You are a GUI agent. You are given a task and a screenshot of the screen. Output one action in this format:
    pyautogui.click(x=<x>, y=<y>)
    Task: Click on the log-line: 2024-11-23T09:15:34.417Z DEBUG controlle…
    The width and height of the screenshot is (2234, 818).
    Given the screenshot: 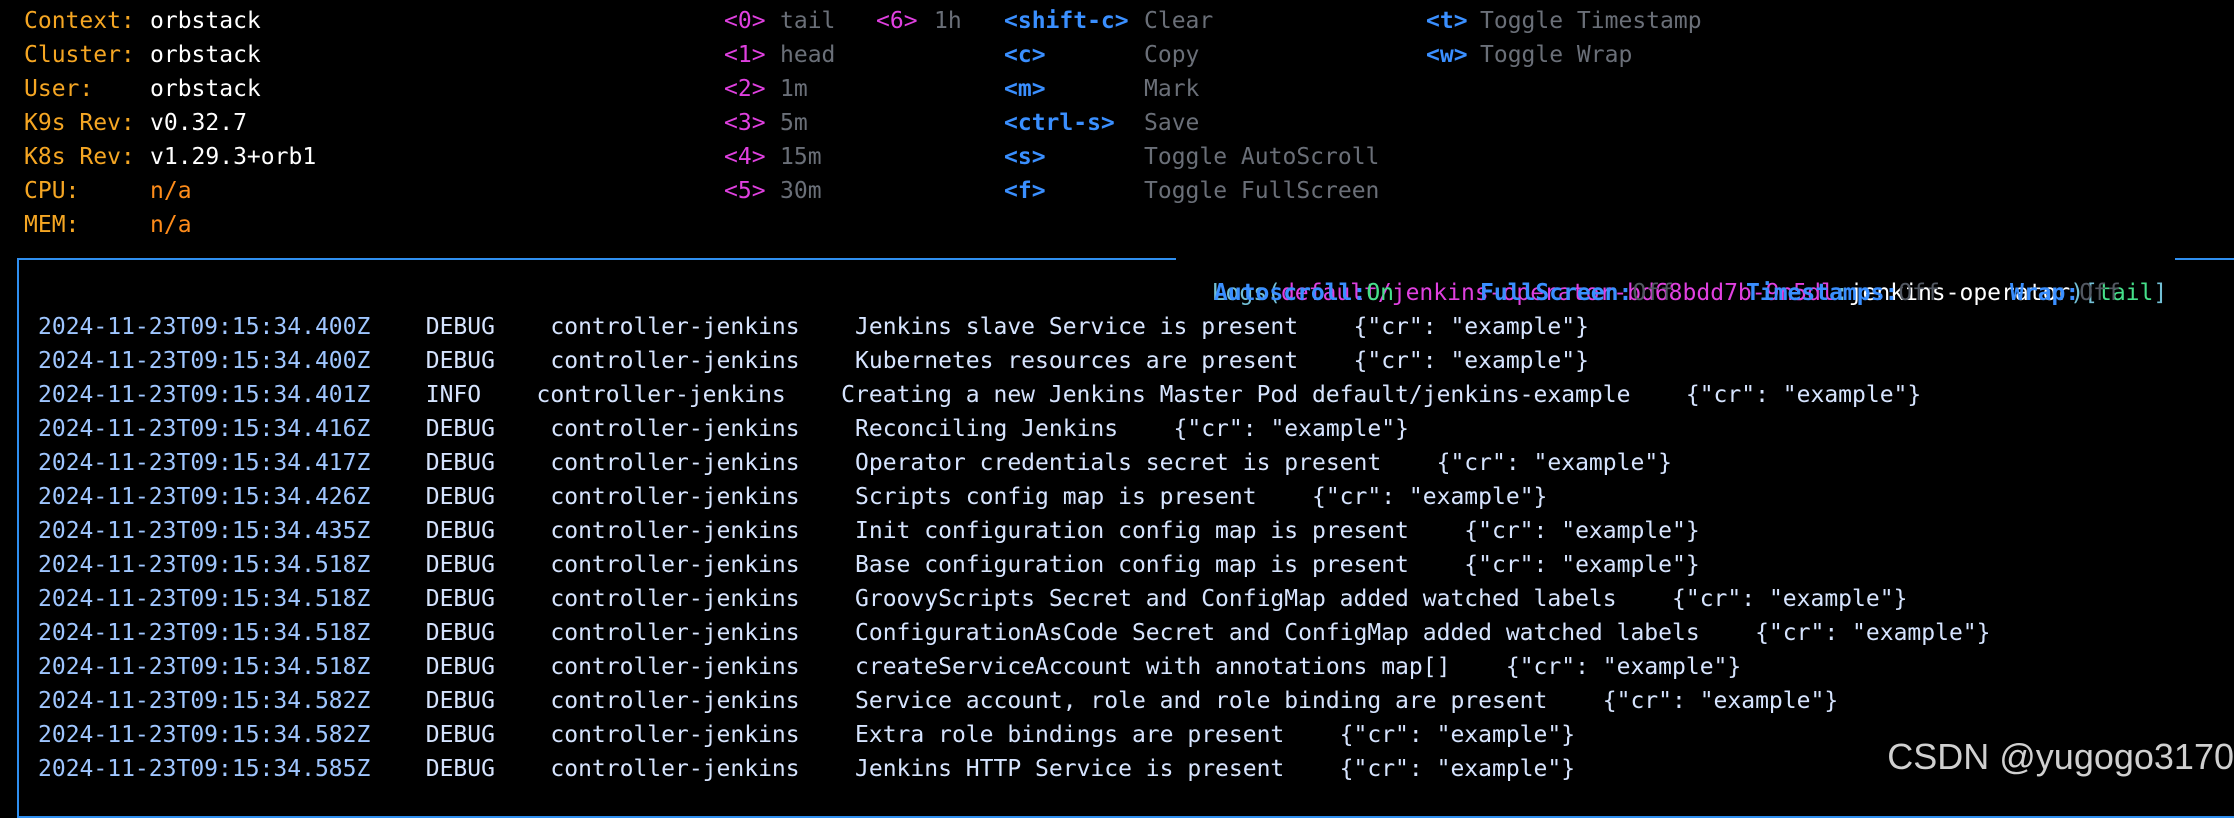 What is the action you would take?
    pyautogui.click(x=855, y=463)
    